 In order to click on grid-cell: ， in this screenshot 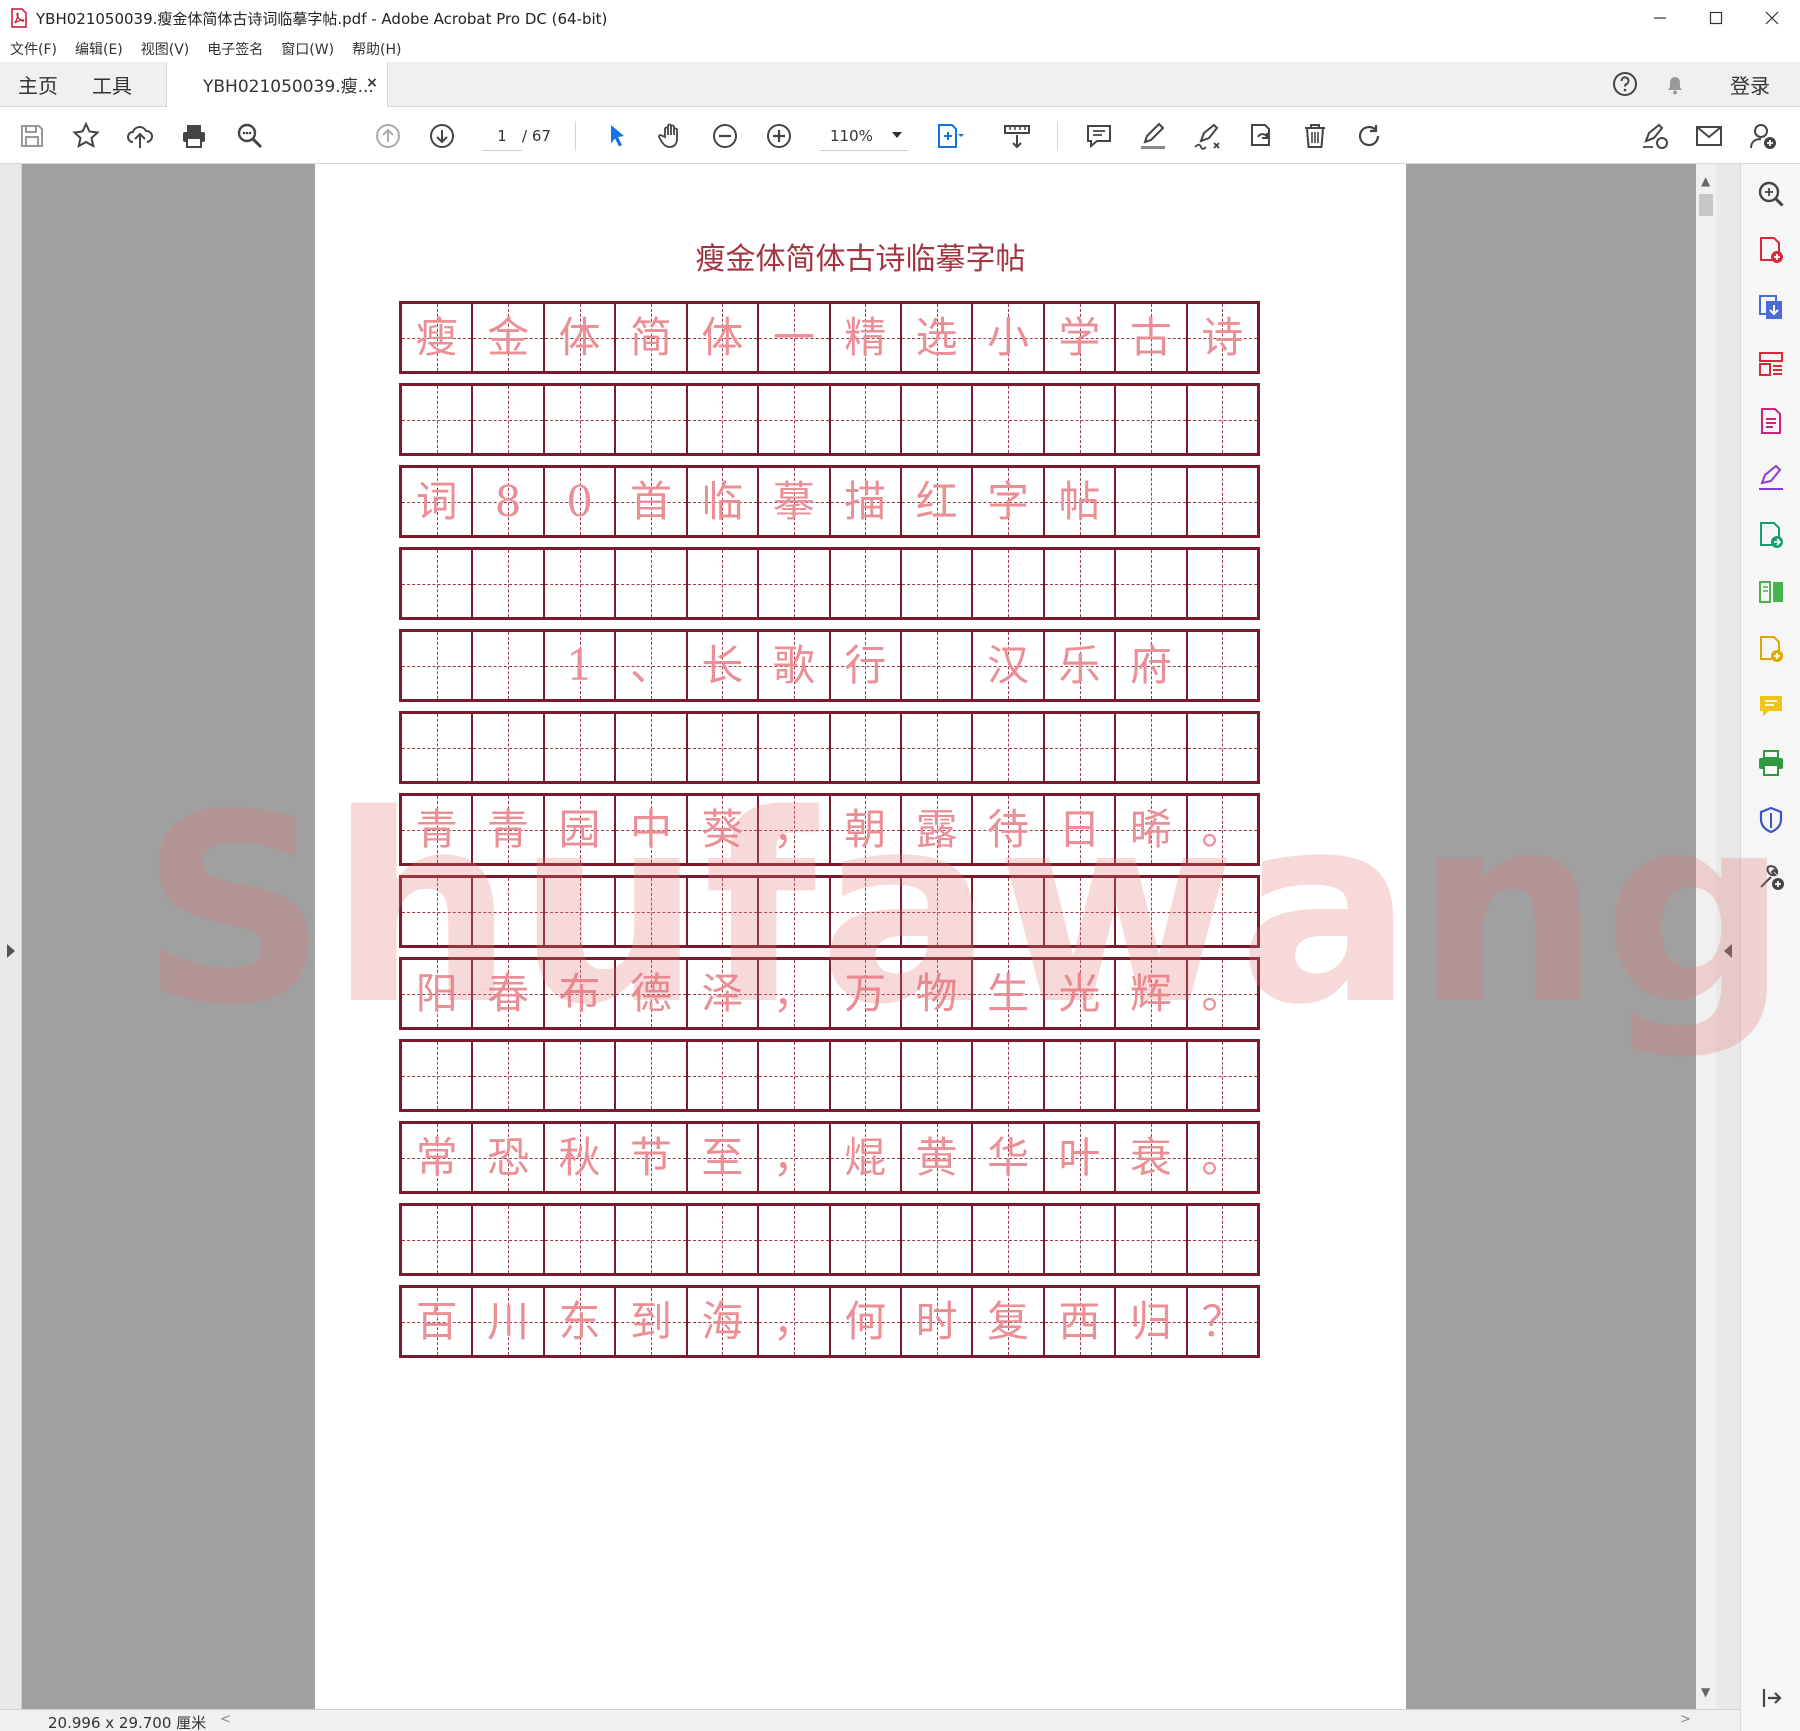, I will do `click(795, 993)`.